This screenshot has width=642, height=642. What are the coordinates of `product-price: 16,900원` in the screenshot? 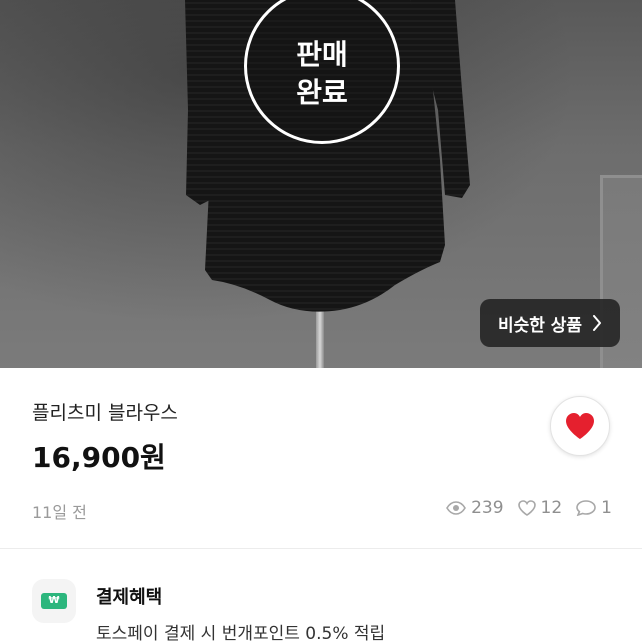 It's located at (99, 457).